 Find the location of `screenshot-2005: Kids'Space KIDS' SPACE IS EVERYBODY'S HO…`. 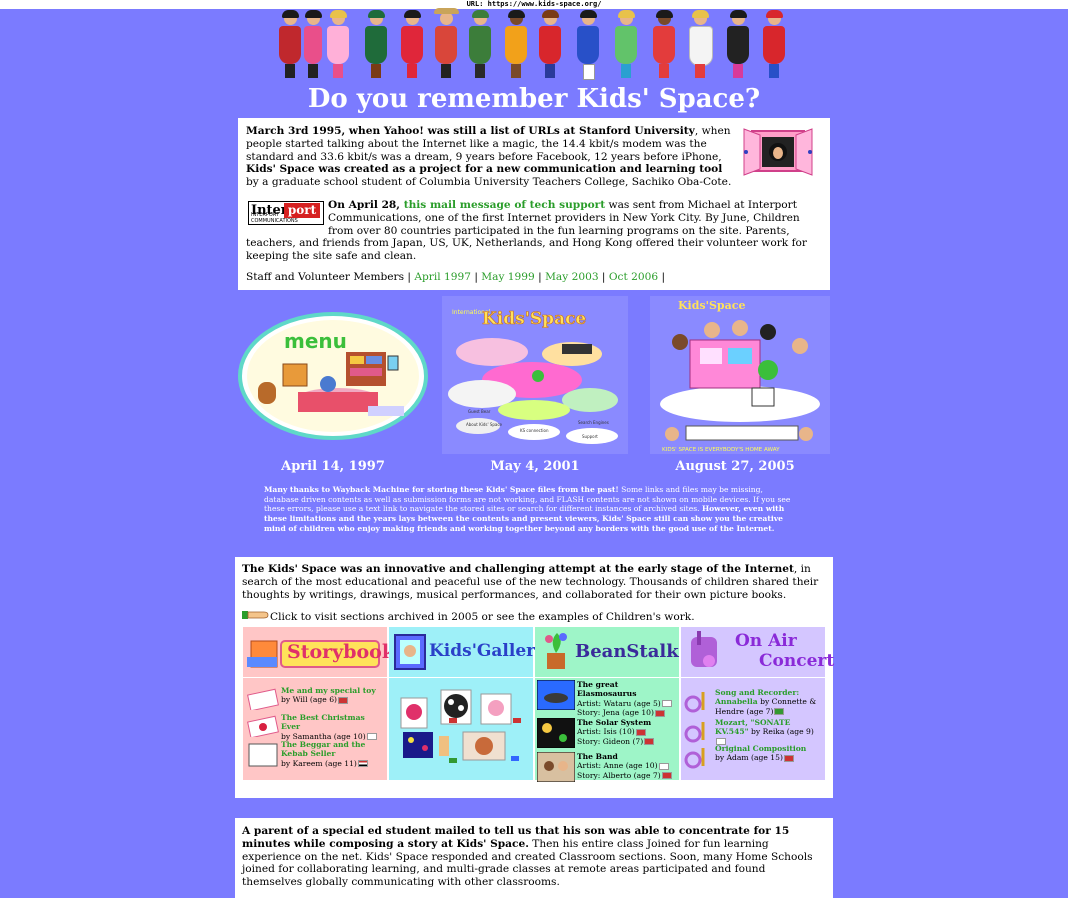

screenshot-2005: Kids'Space KIDS' SPACE IS EVERYBODY'S HO… is located at coordinates (740, 377).